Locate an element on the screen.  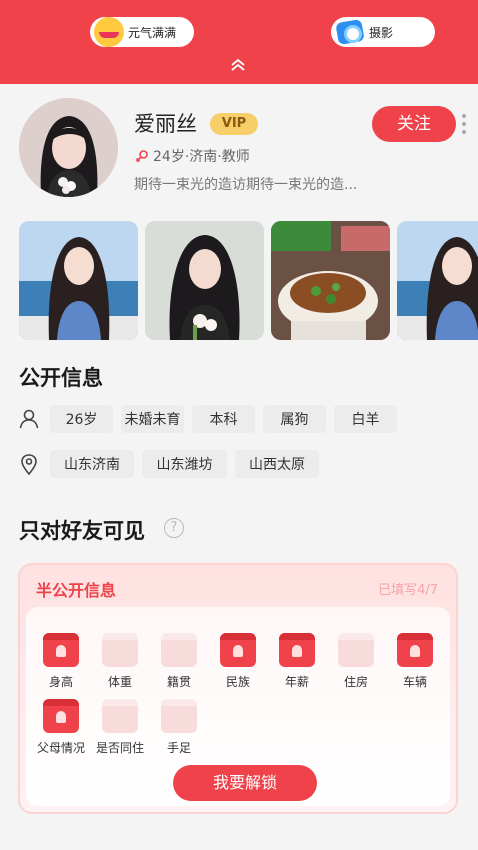
item-label: 身高 is located at coordinates (60, 682).